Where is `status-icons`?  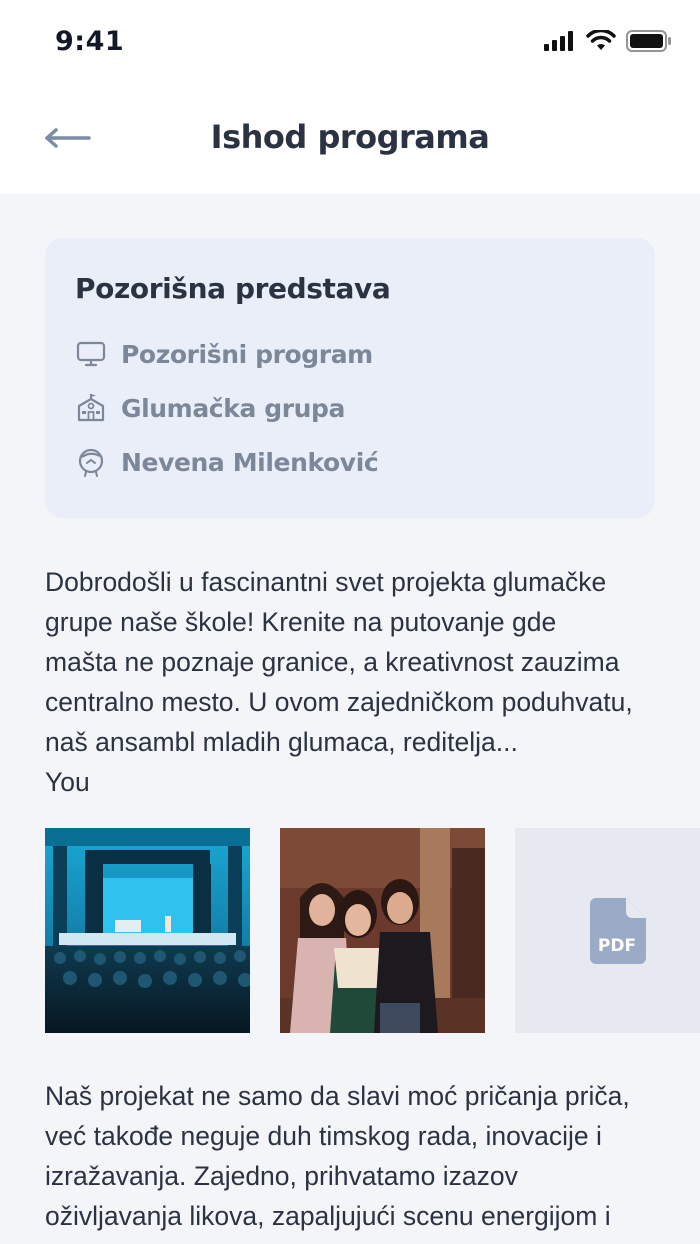 status-icons is located at coordinates (608, 41).